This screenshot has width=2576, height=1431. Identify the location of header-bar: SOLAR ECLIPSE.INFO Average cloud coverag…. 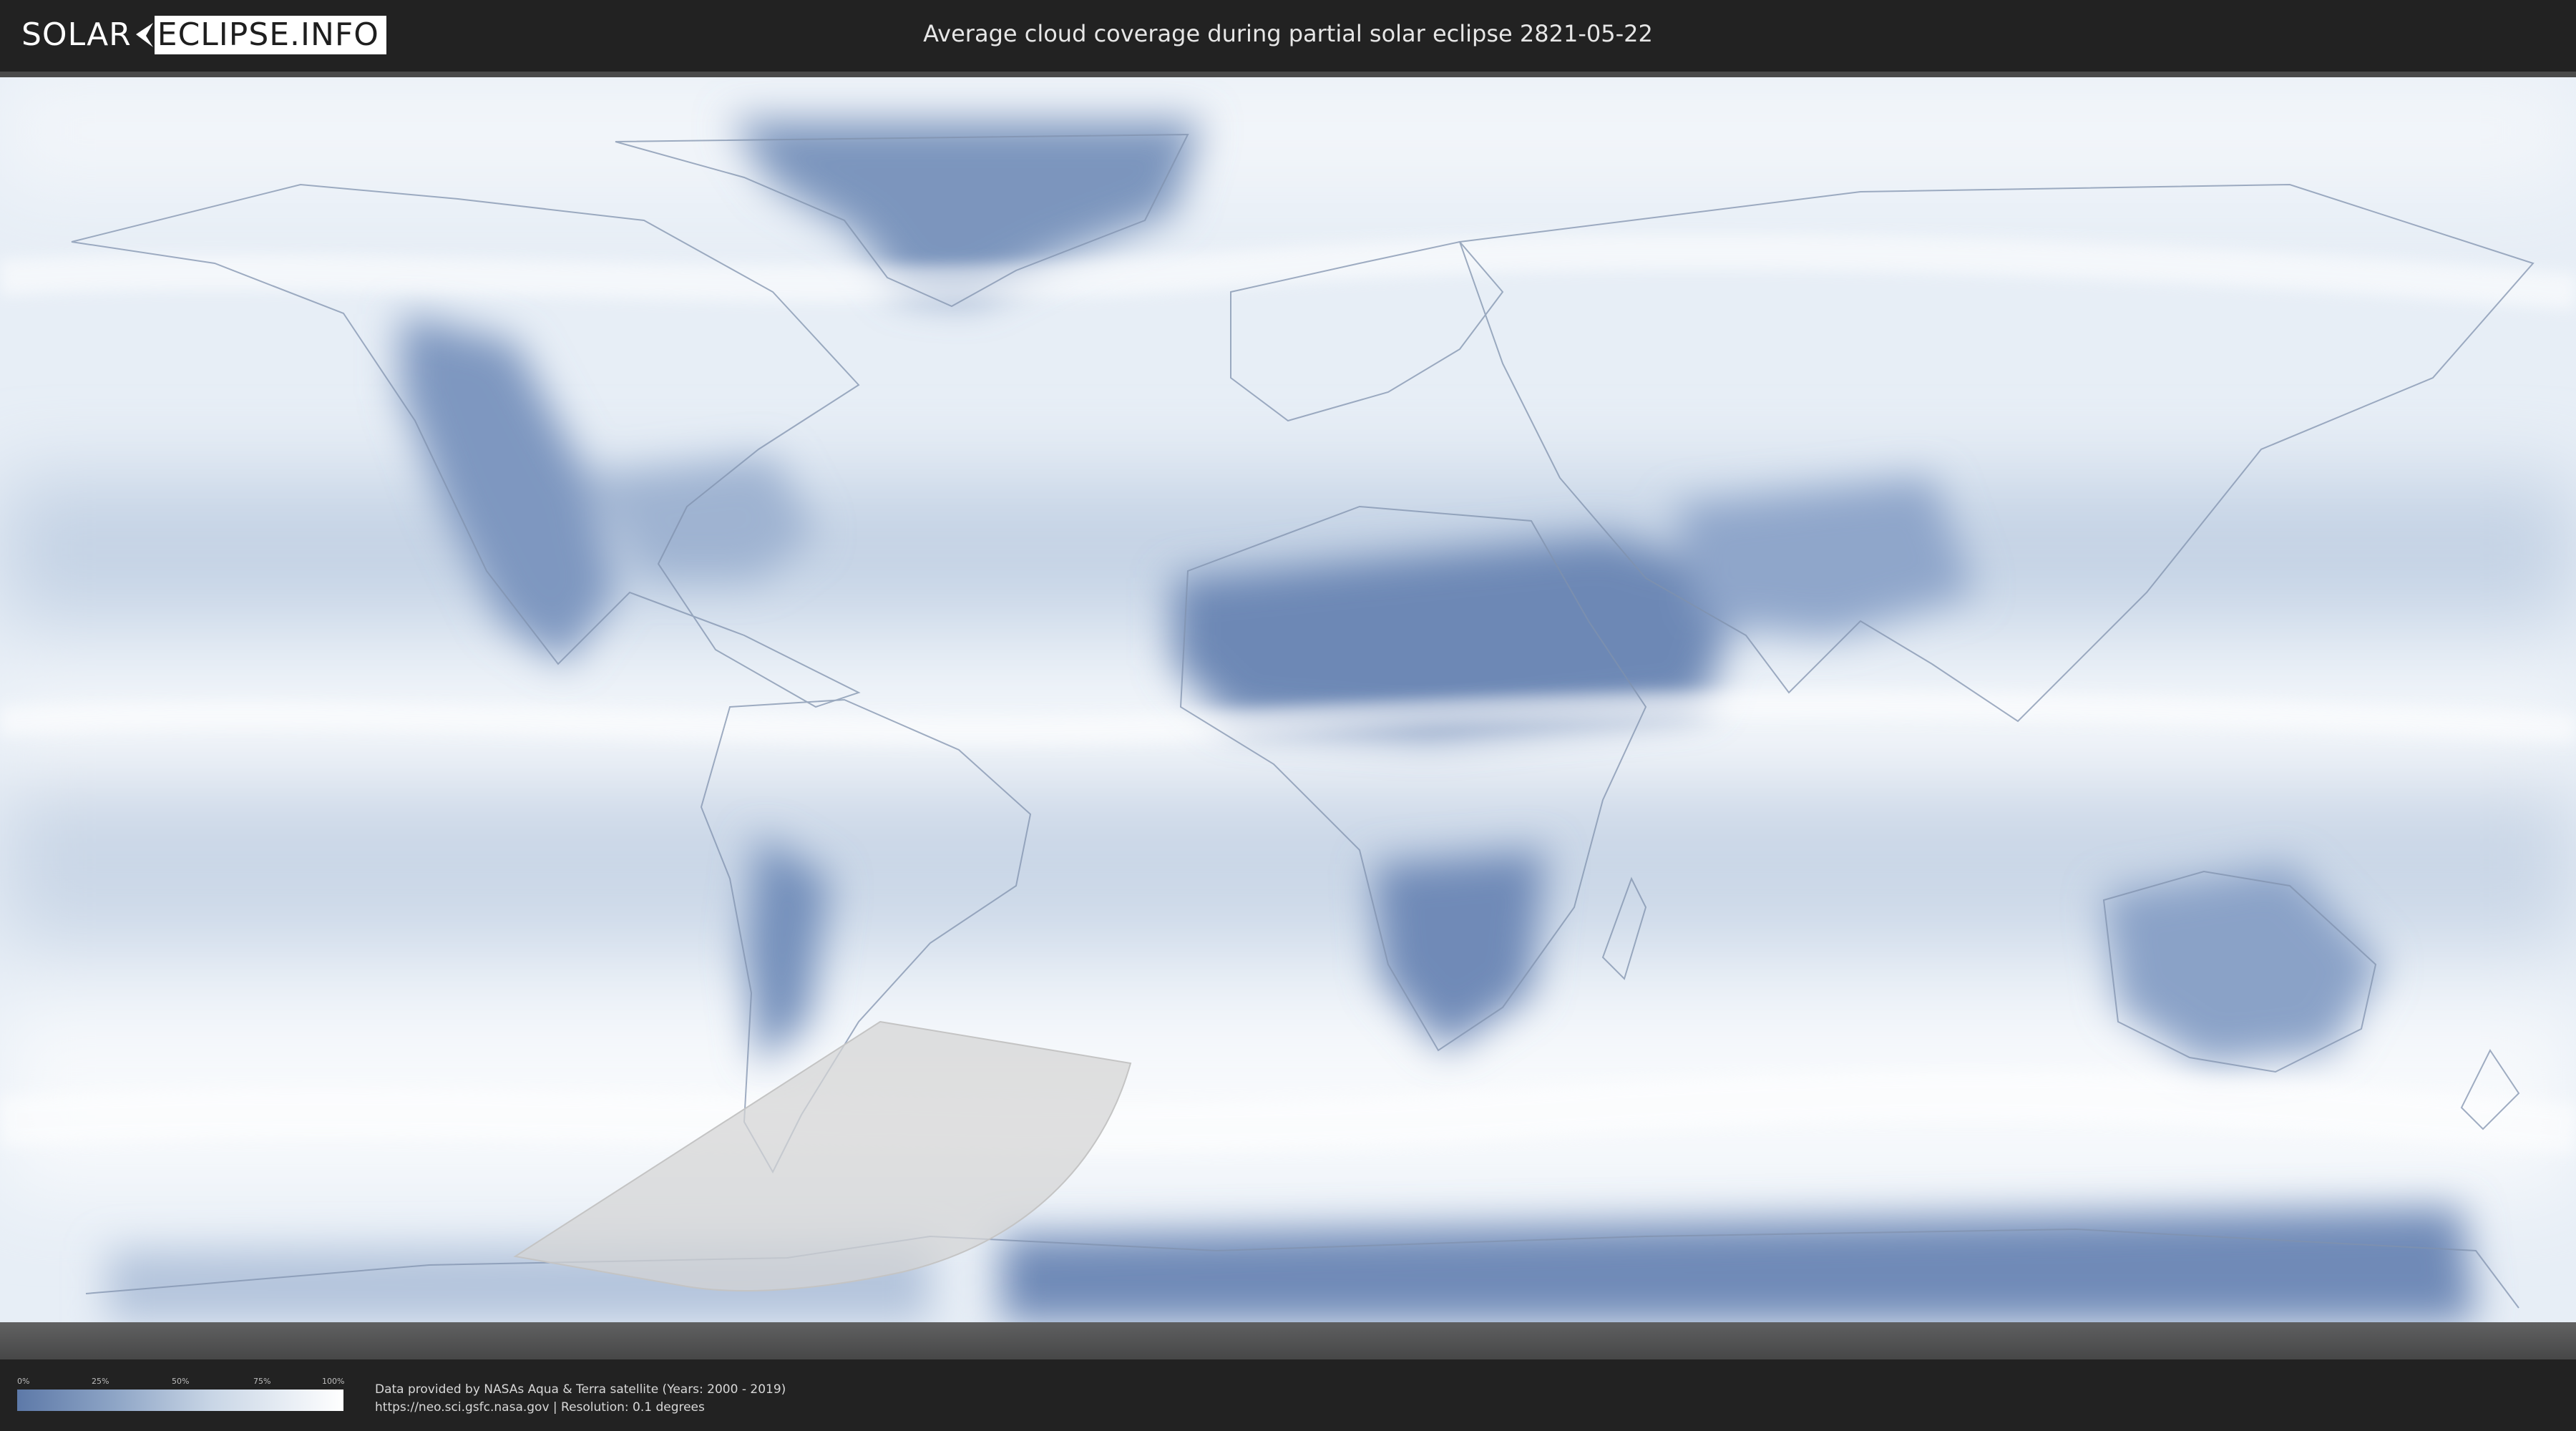
(1288, 36).